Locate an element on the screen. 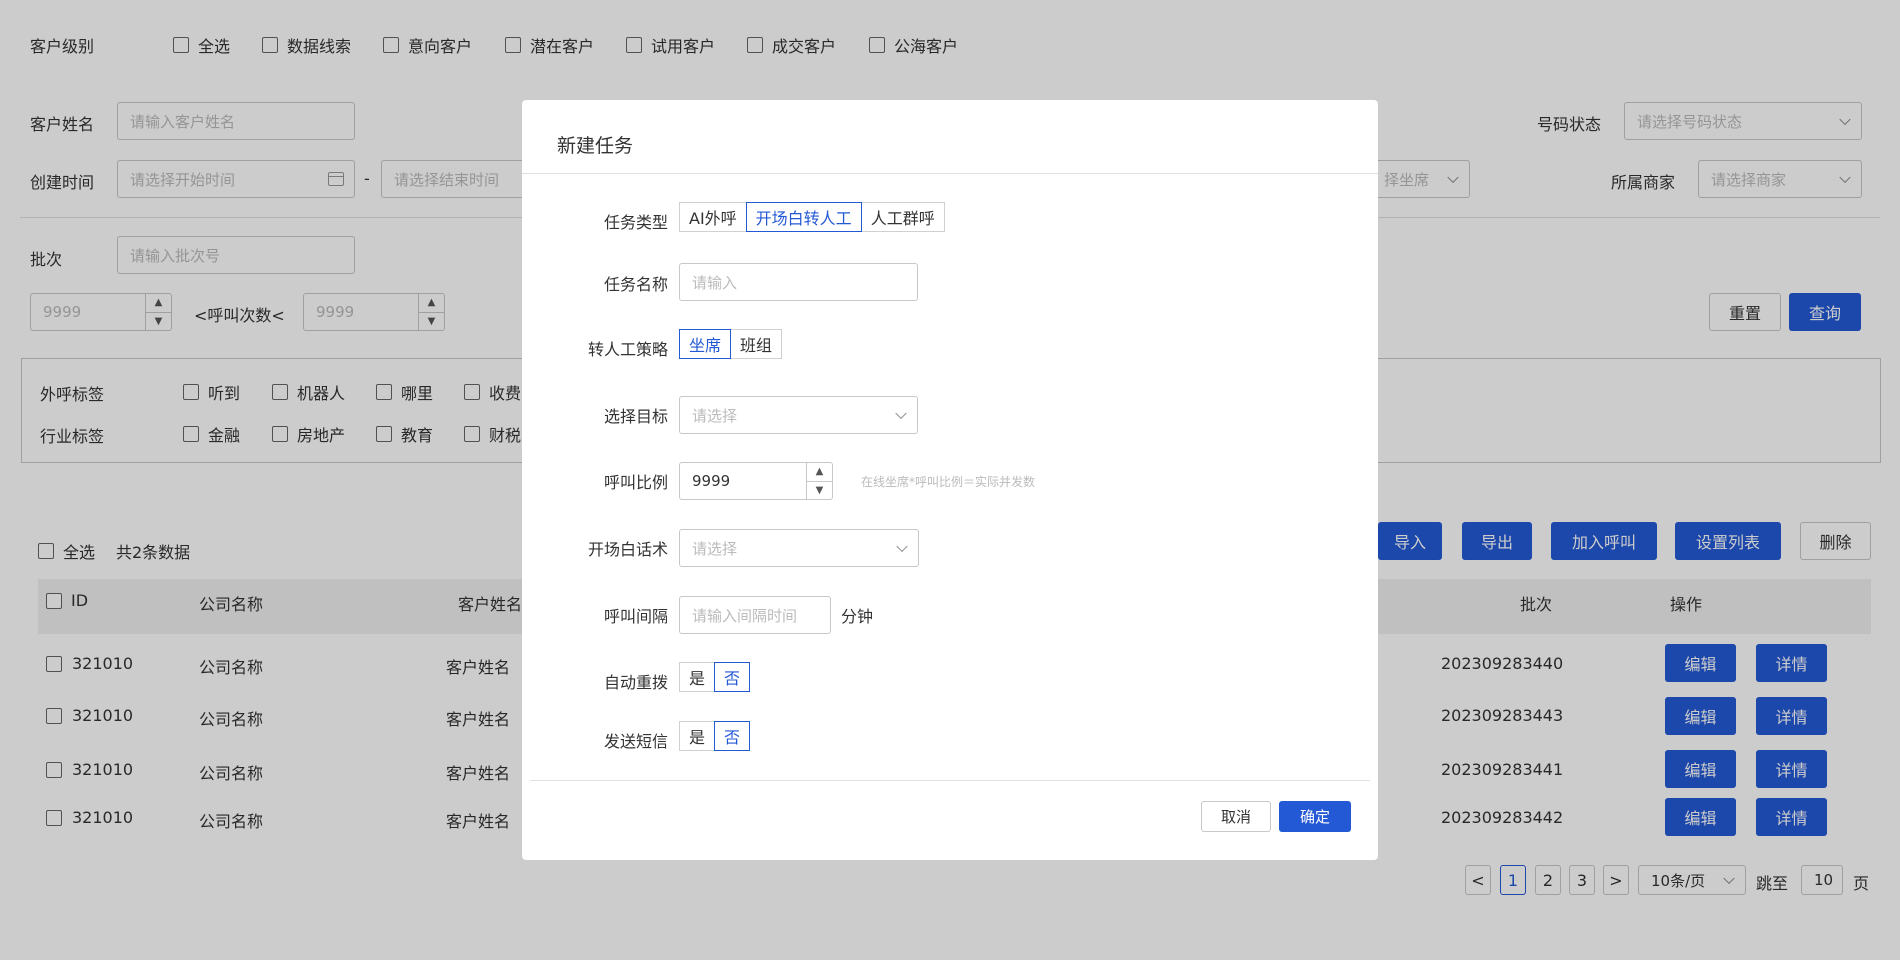  transfer-strategy-label: 转人工策略 is located at coordinates (627, 349).